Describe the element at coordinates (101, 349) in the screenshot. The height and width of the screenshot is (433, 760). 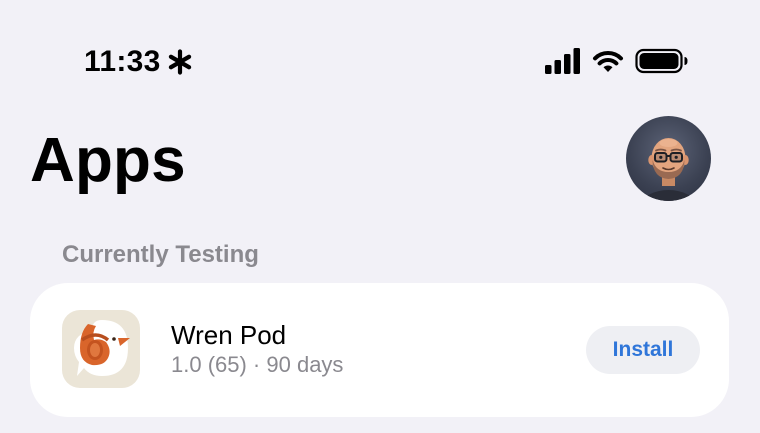
I see `wren-pod-app-icon` at that location.